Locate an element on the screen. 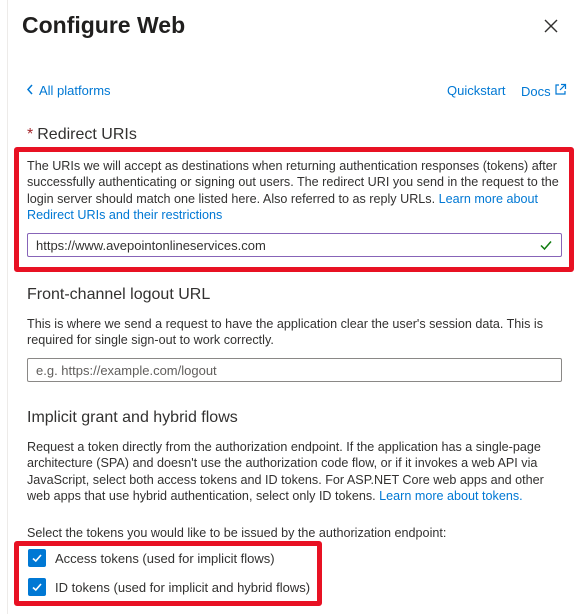 Image resolution: width=586 pixels, height=614 pixels. quickstart-link: Quickstart is located at coordinates (476, 90).